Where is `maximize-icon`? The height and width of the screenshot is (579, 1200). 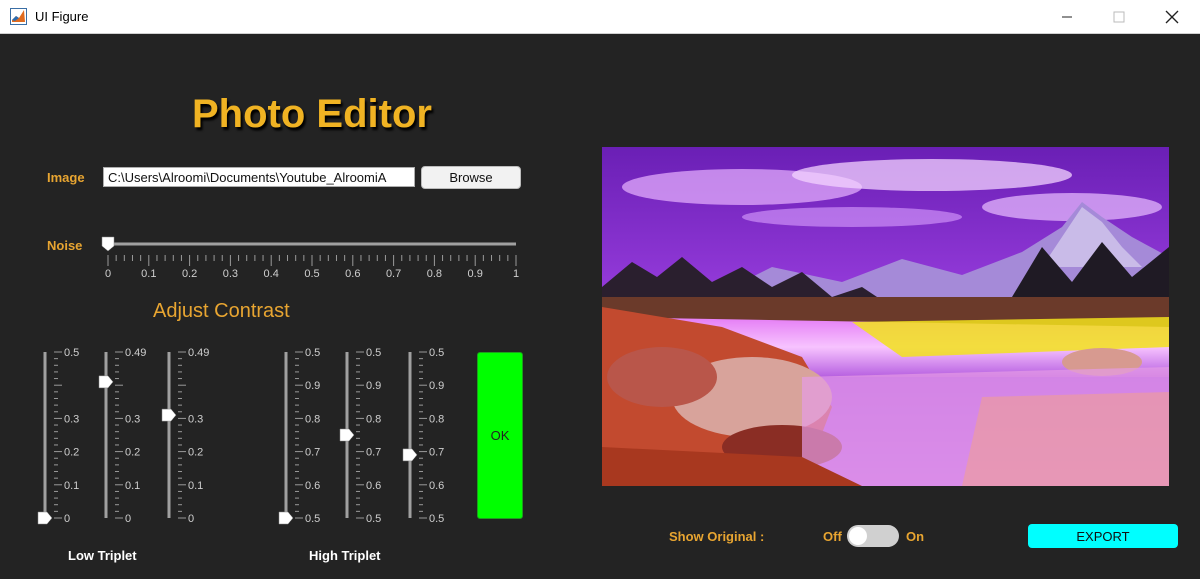 maximize-icon is located at coordinates (1119, 16).